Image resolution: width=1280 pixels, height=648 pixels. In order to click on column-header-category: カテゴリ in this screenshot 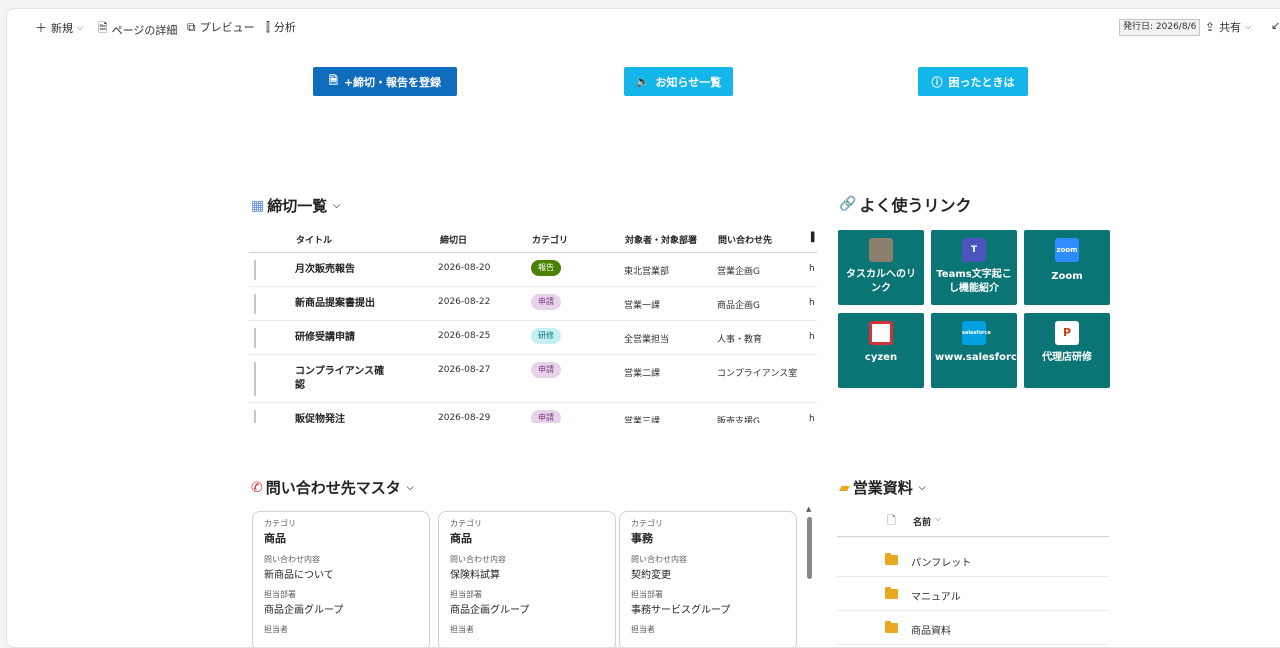, I will do `click(550, 239)`.